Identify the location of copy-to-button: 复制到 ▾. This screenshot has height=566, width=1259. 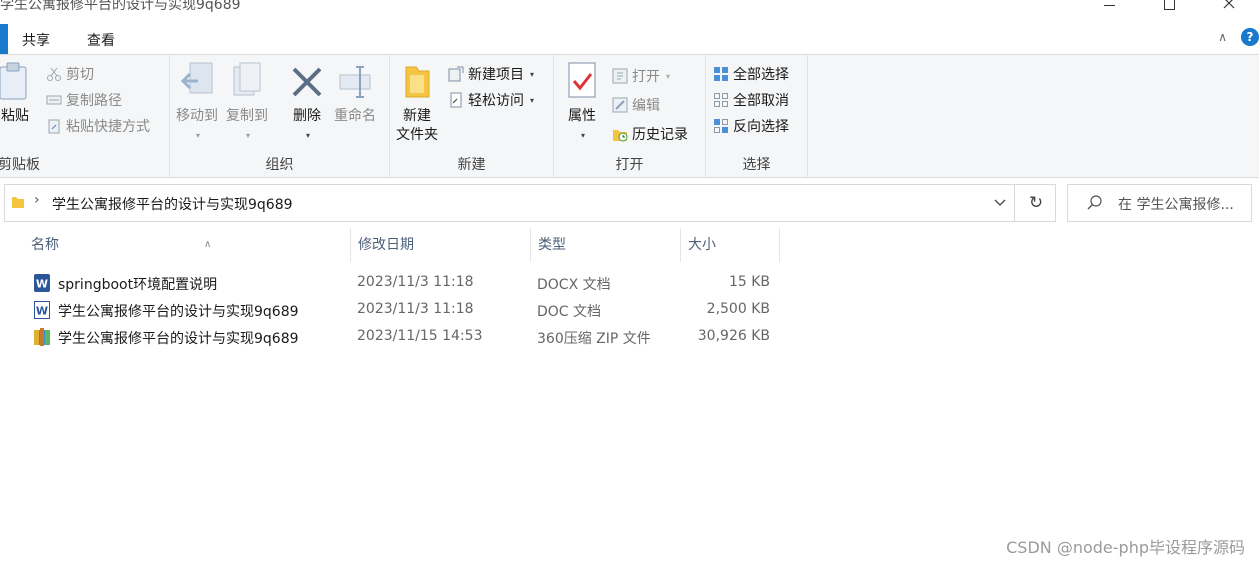
(247, 103).